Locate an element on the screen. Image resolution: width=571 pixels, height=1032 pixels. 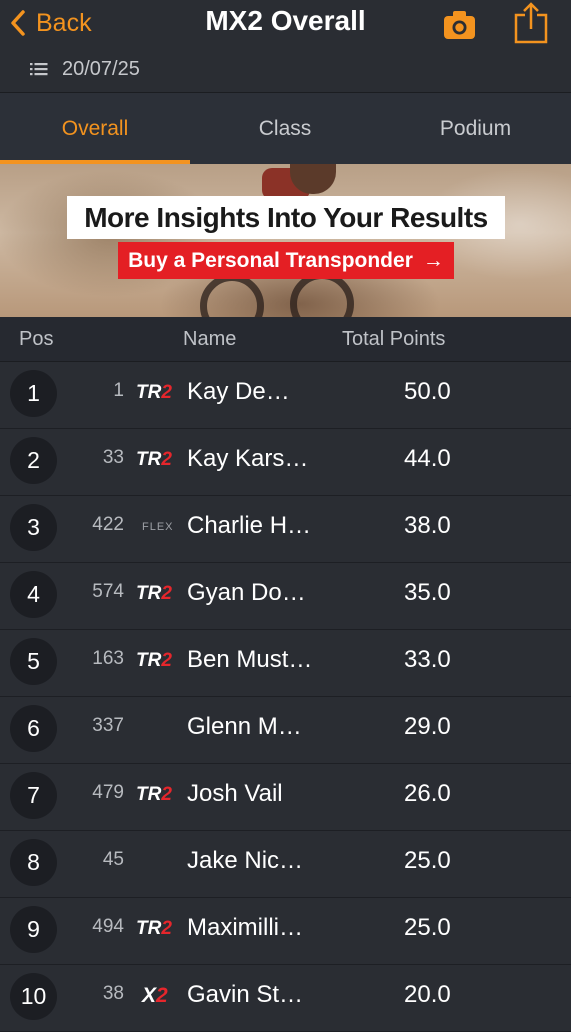
table-row: 1 1 TR 2 Kay De… 50.0 is located at coordinates (285, 395).